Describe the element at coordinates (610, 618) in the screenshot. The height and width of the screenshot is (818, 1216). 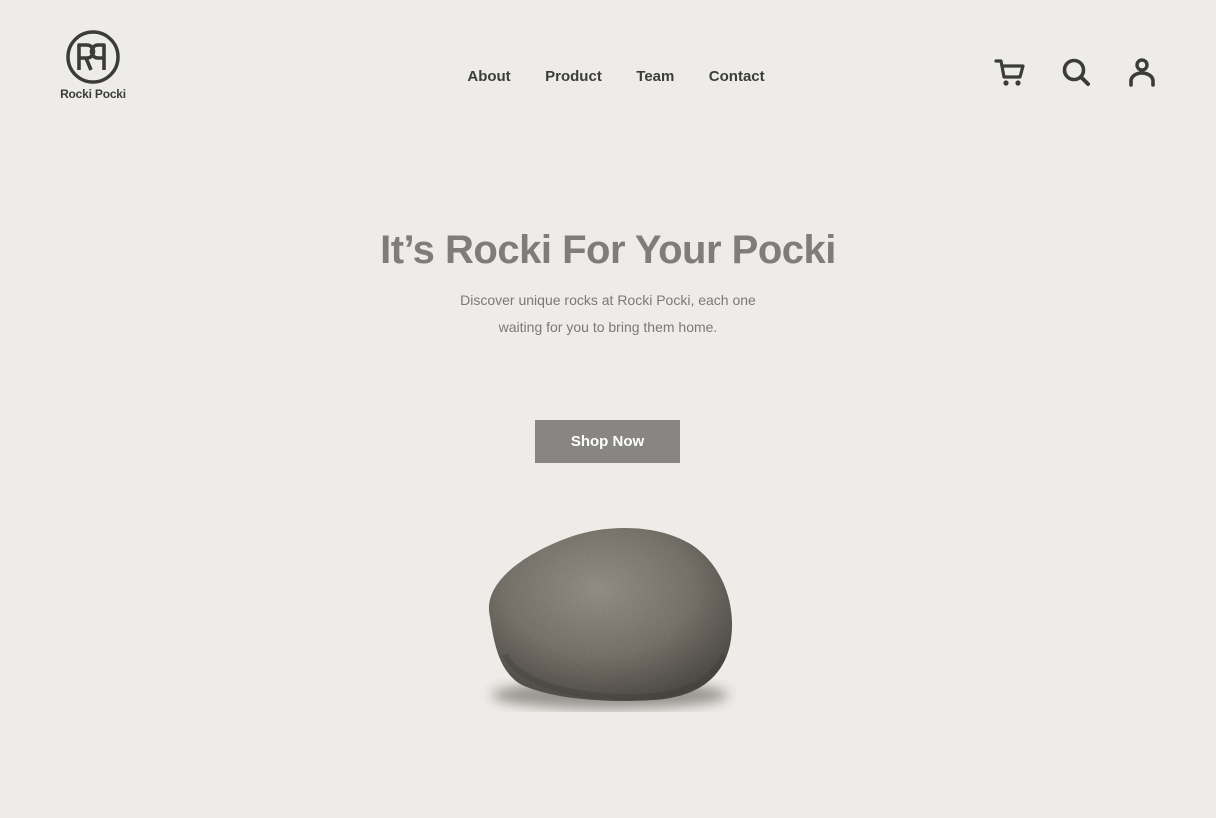
I see `rock-product-image` at that location.